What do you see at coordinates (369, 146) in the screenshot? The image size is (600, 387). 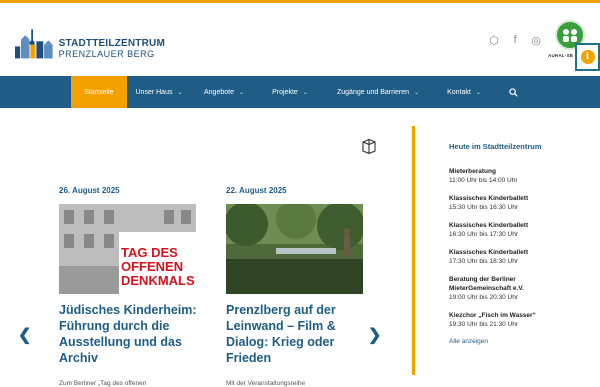 I see `book-icon` at bounding box center [369, 146].